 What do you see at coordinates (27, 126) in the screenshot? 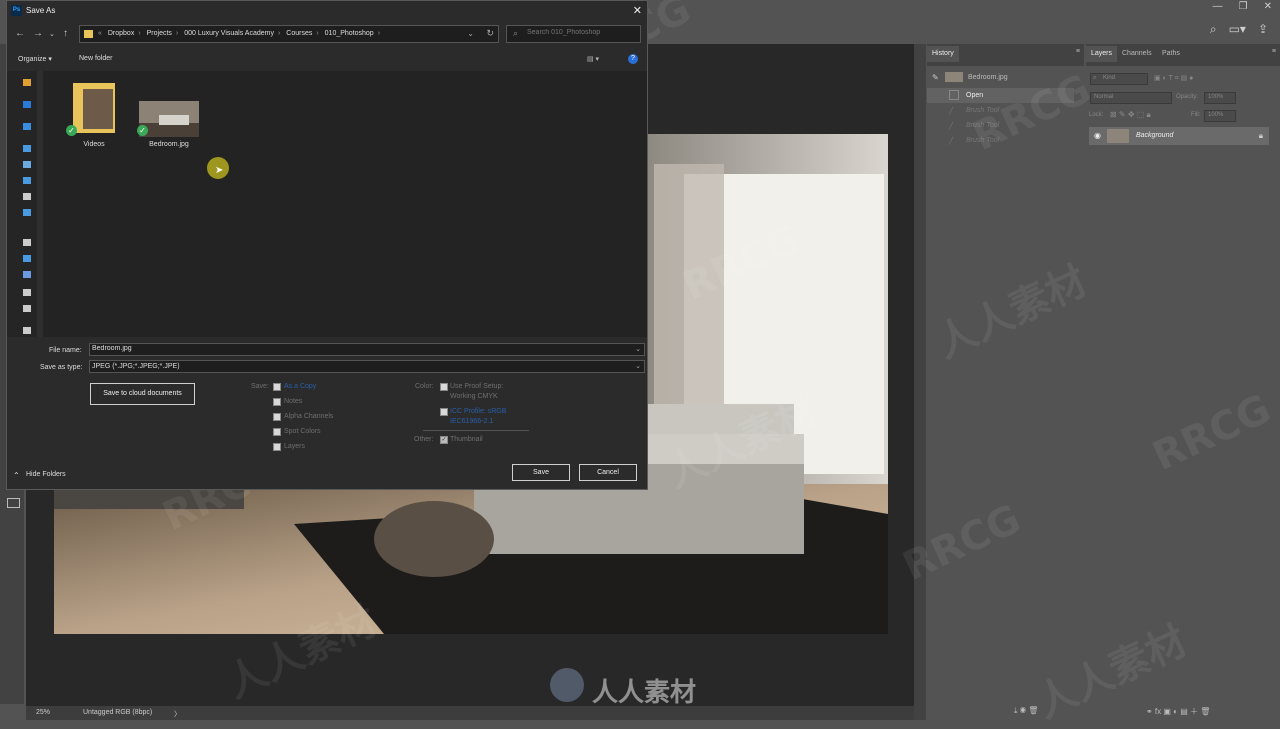
I see `onedrive-icon` at bounding box center [27, 126].